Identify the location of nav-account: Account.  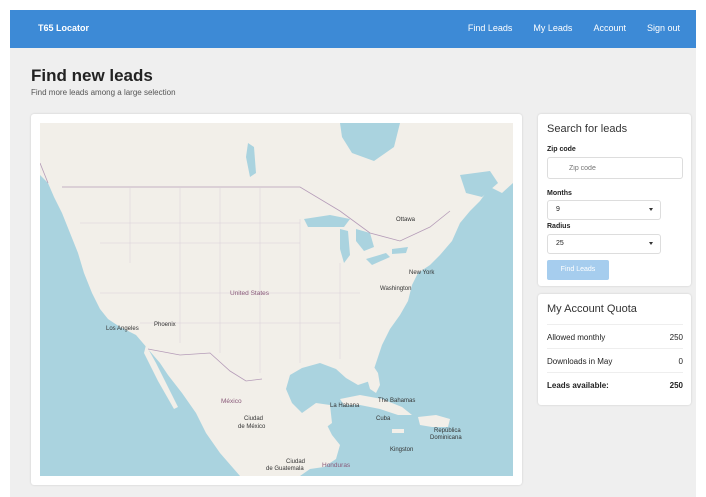
(609, 28).